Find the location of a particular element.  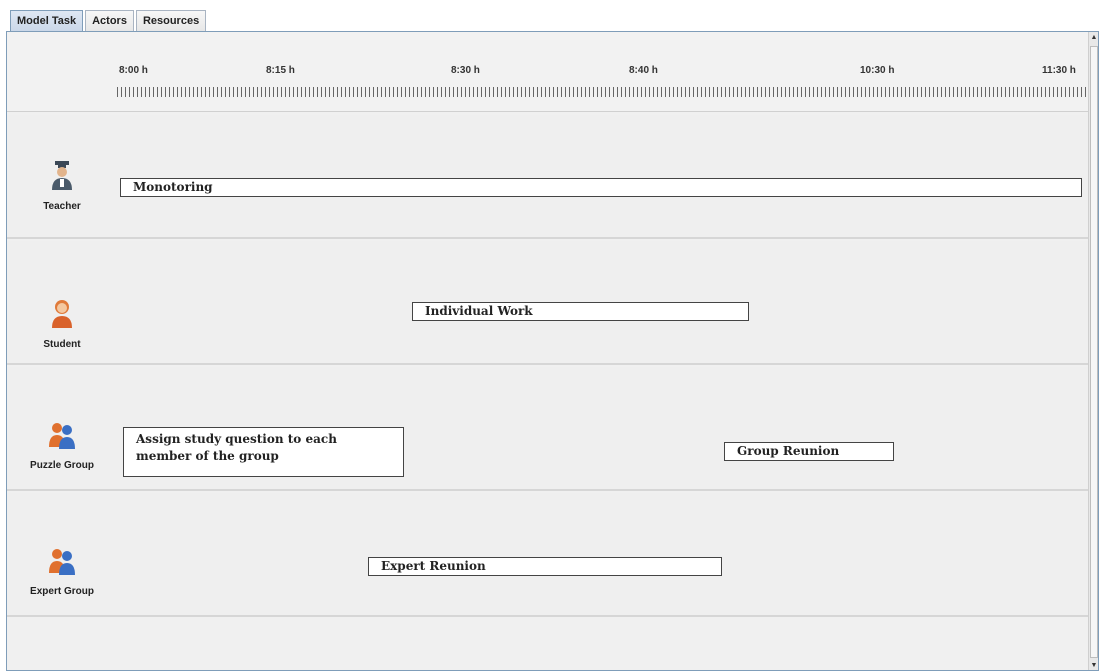

actor-label: Student is located at coordinates (62, 344).